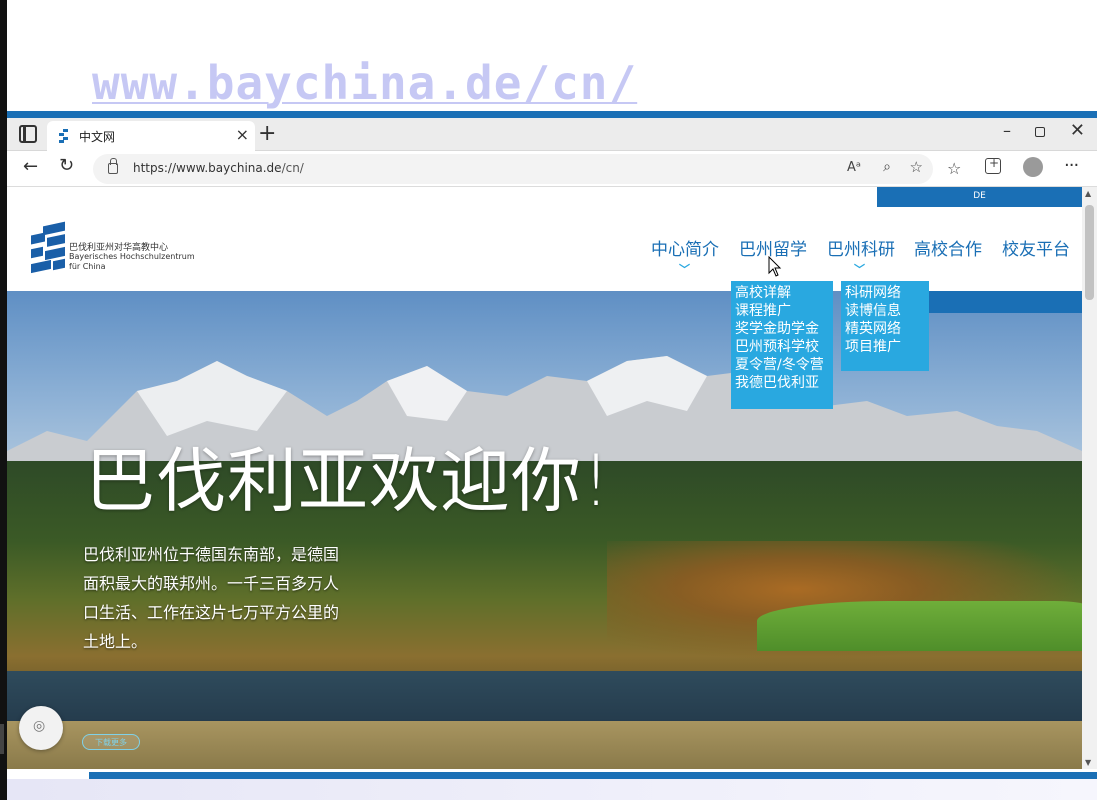  What do you see at coordinates (348, 481) in the screenshot?
I see `hero-title: 巴伐利亚欢迎你!` at bounding box center [348, 481].